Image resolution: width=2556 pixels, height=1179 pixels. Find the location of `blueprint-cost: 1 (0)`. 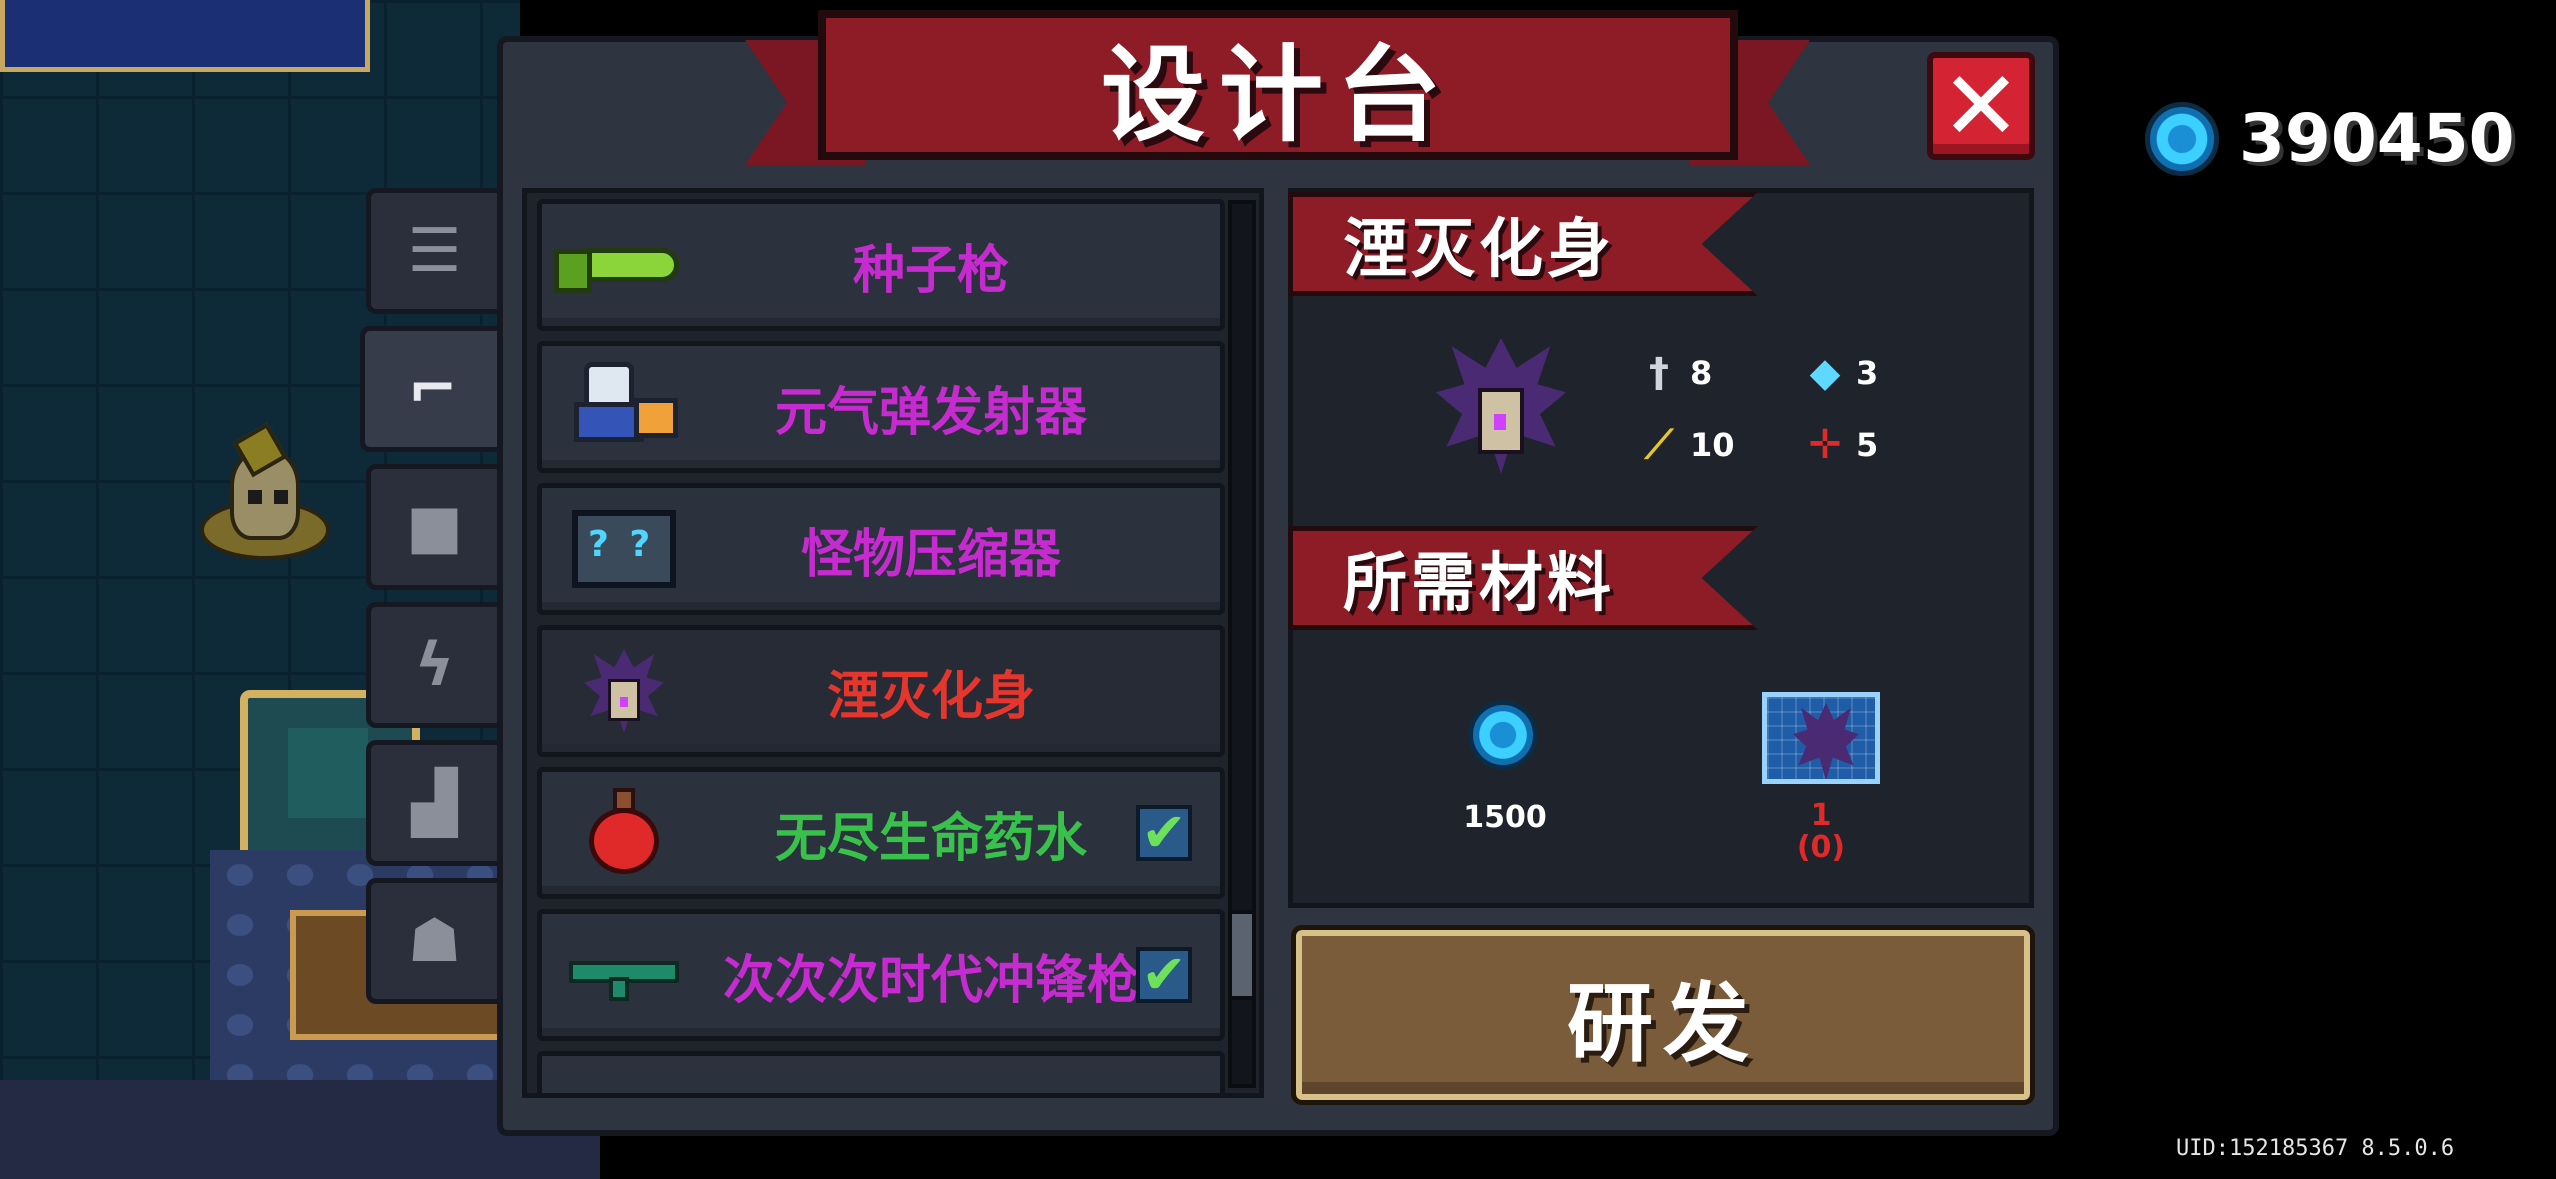

blueprint-cost: 1 (0) is located at coordinates (1821, 831).